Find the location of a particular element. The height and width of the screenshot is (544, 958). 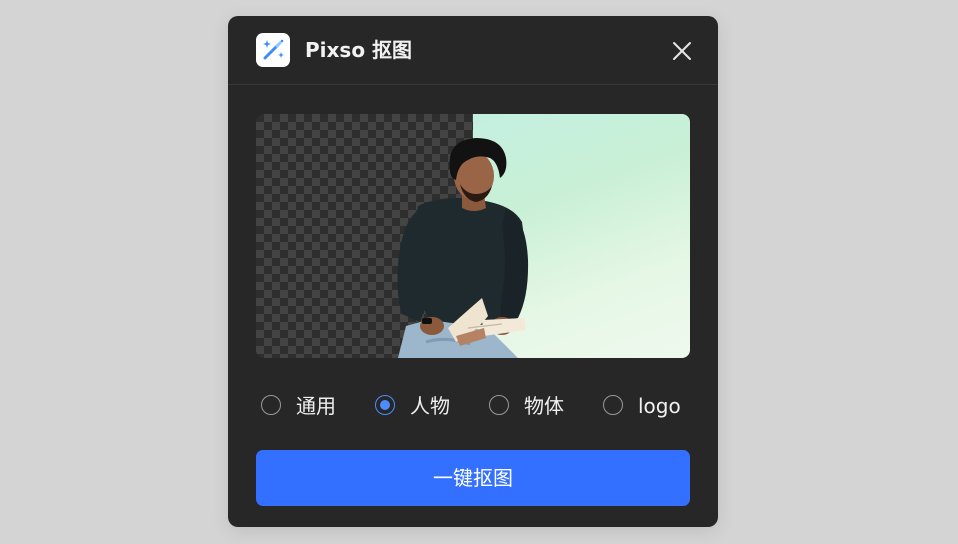

close-button is located at coordinates (682, 51).